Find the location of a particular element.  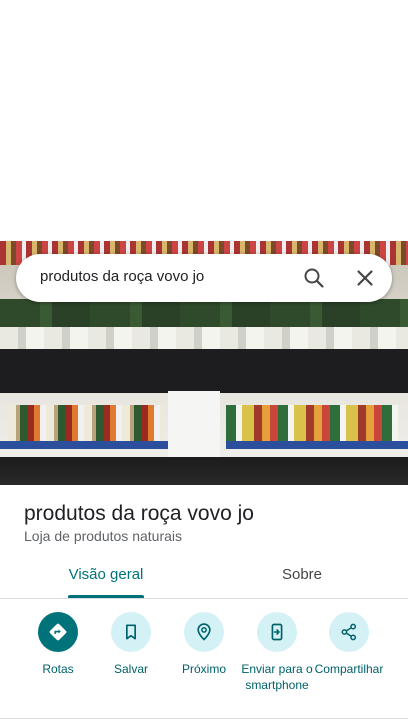

directions-icon is located at coordinates (58, 632).